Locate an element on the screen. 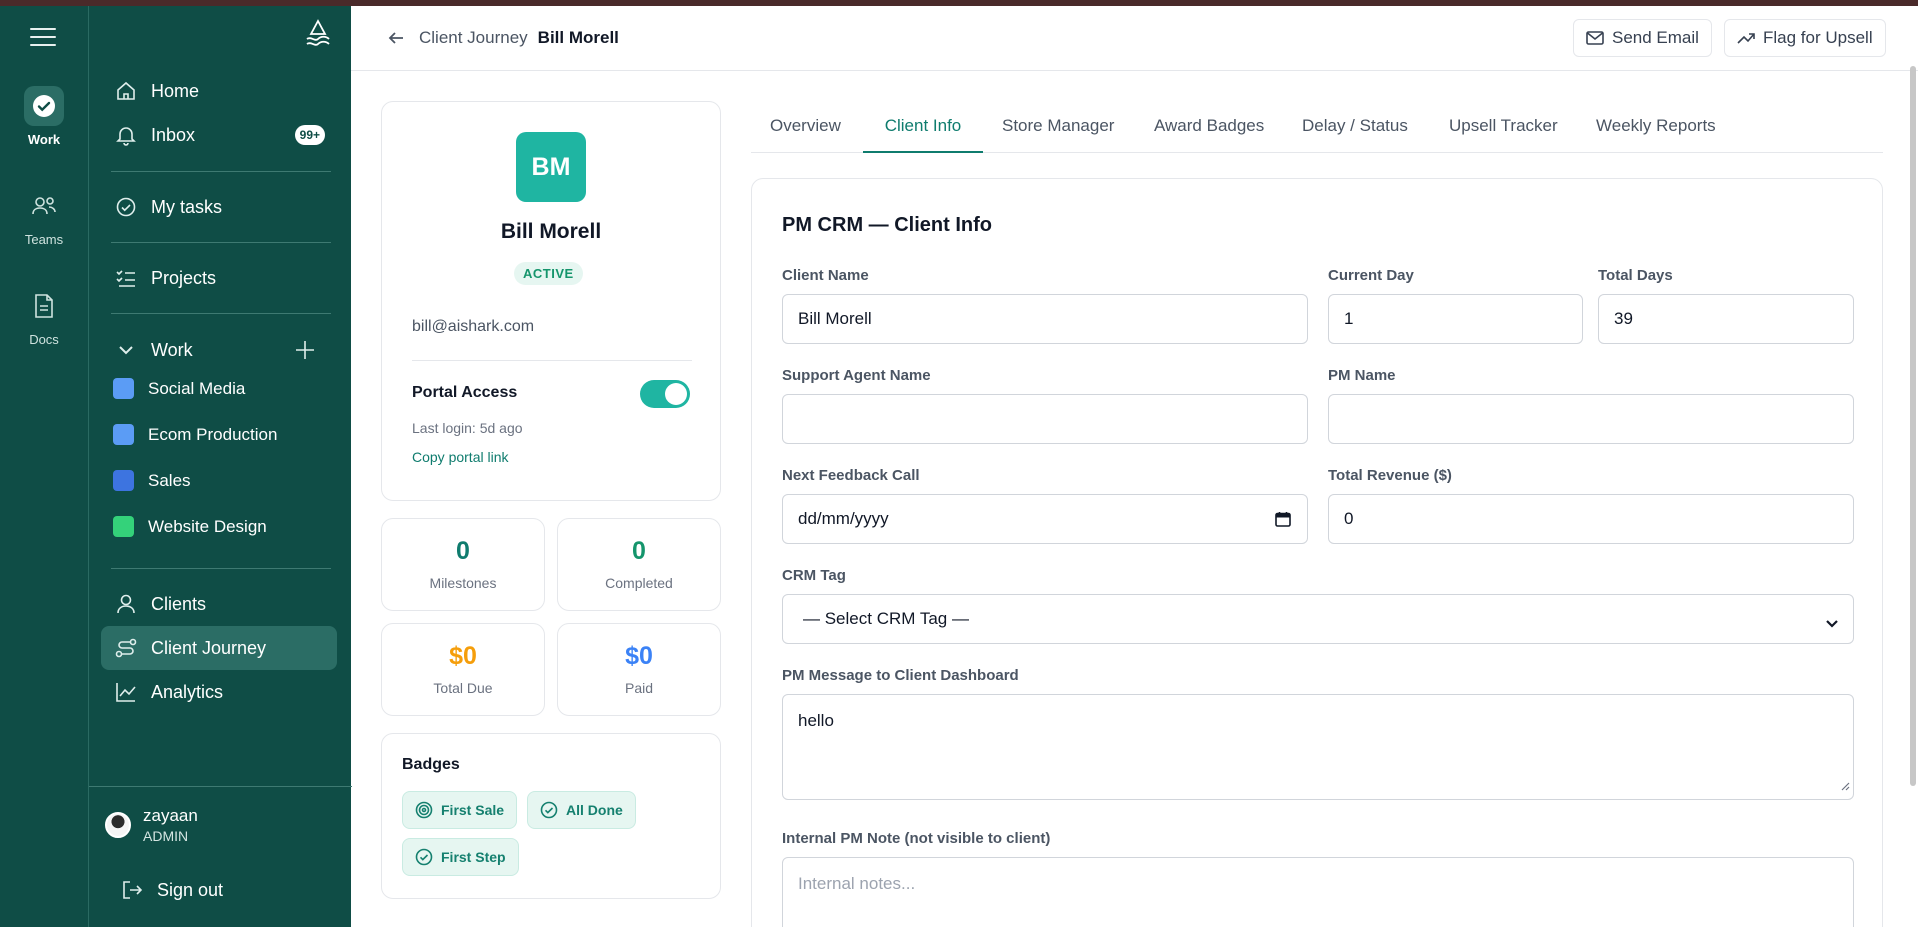 The height and width of the screenshot is (927, 1918). page-scrollbar is located at coordinates (1913, 426).